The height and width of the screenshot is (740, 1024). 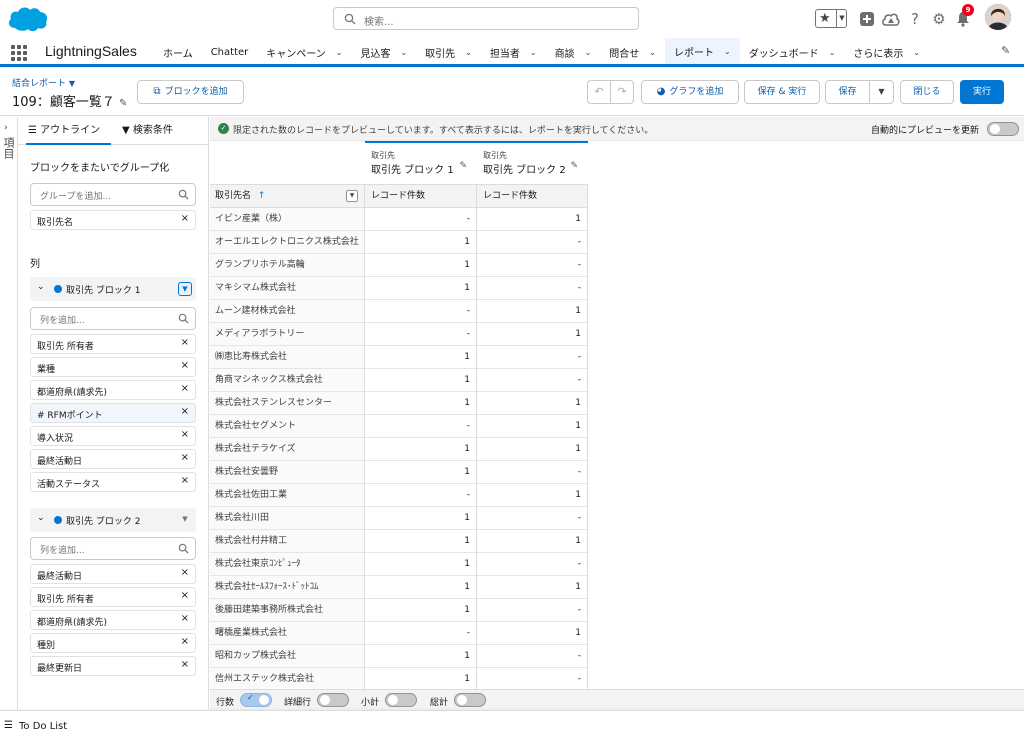 I want to click on favorites-button: ★ ▼, so click(x=831, y=18).